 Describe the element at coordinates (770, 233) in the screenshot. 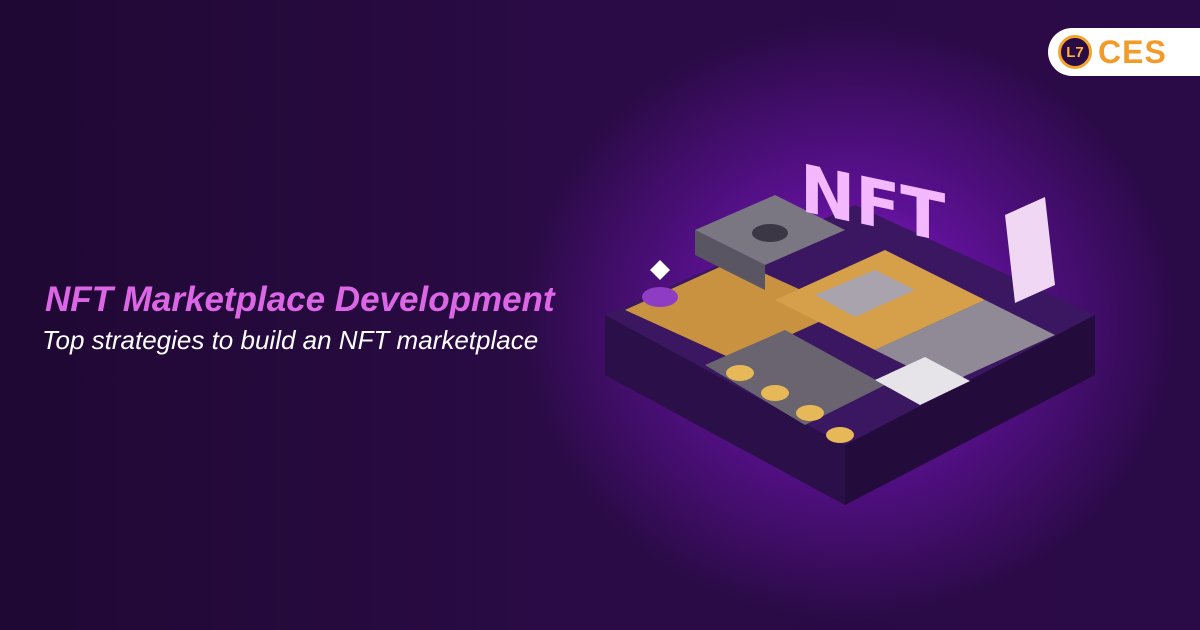

I see `gamepad-icon` at that location.